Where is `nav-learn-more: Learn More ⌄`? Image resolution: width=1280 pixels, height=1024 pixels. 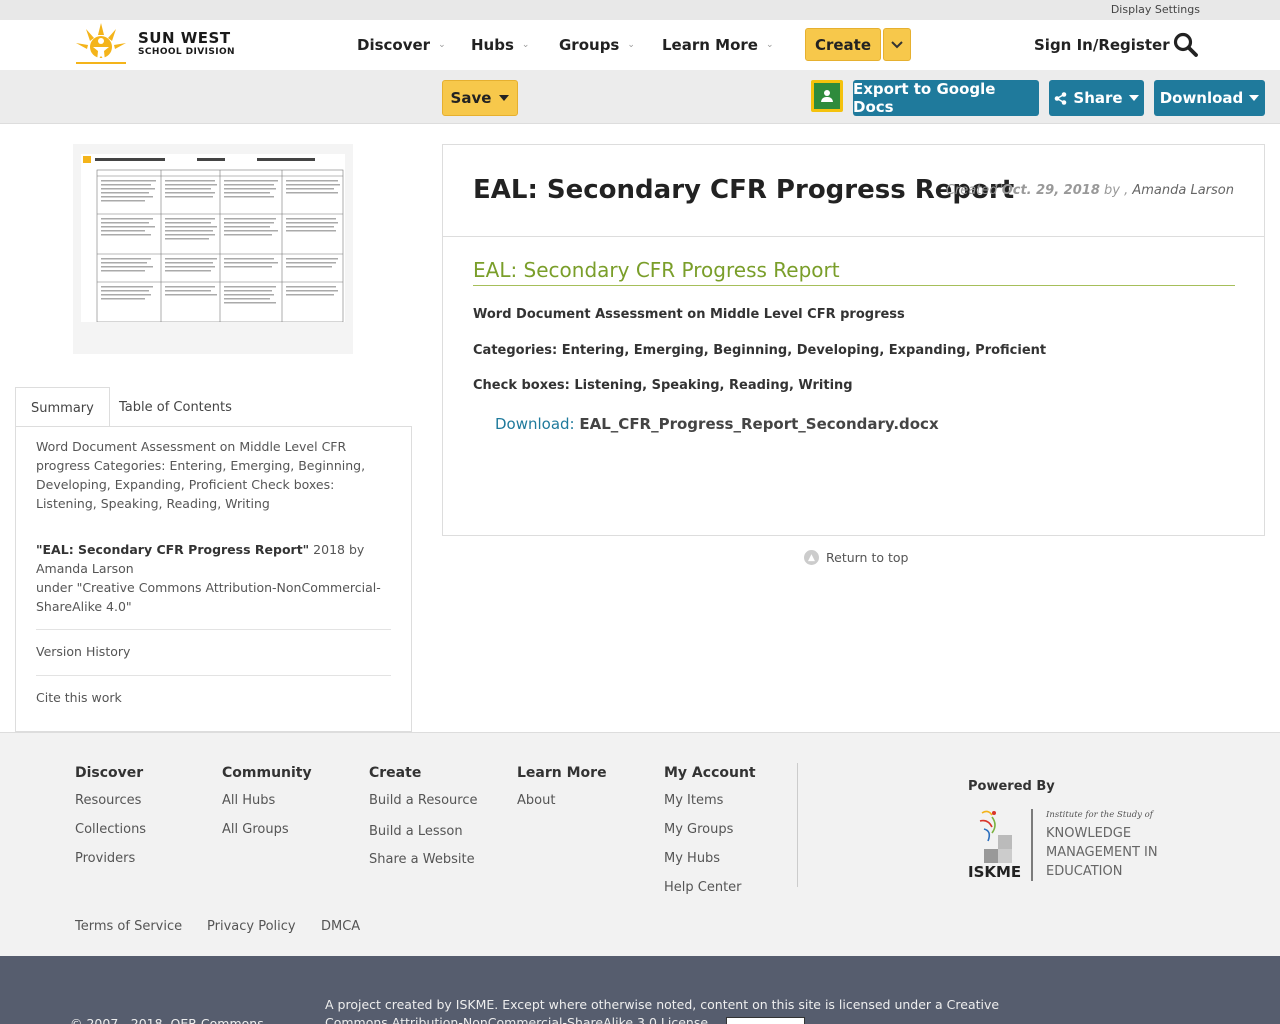
nav-learn-more: Learn More ⌄ is located at coordinates (718, 45).